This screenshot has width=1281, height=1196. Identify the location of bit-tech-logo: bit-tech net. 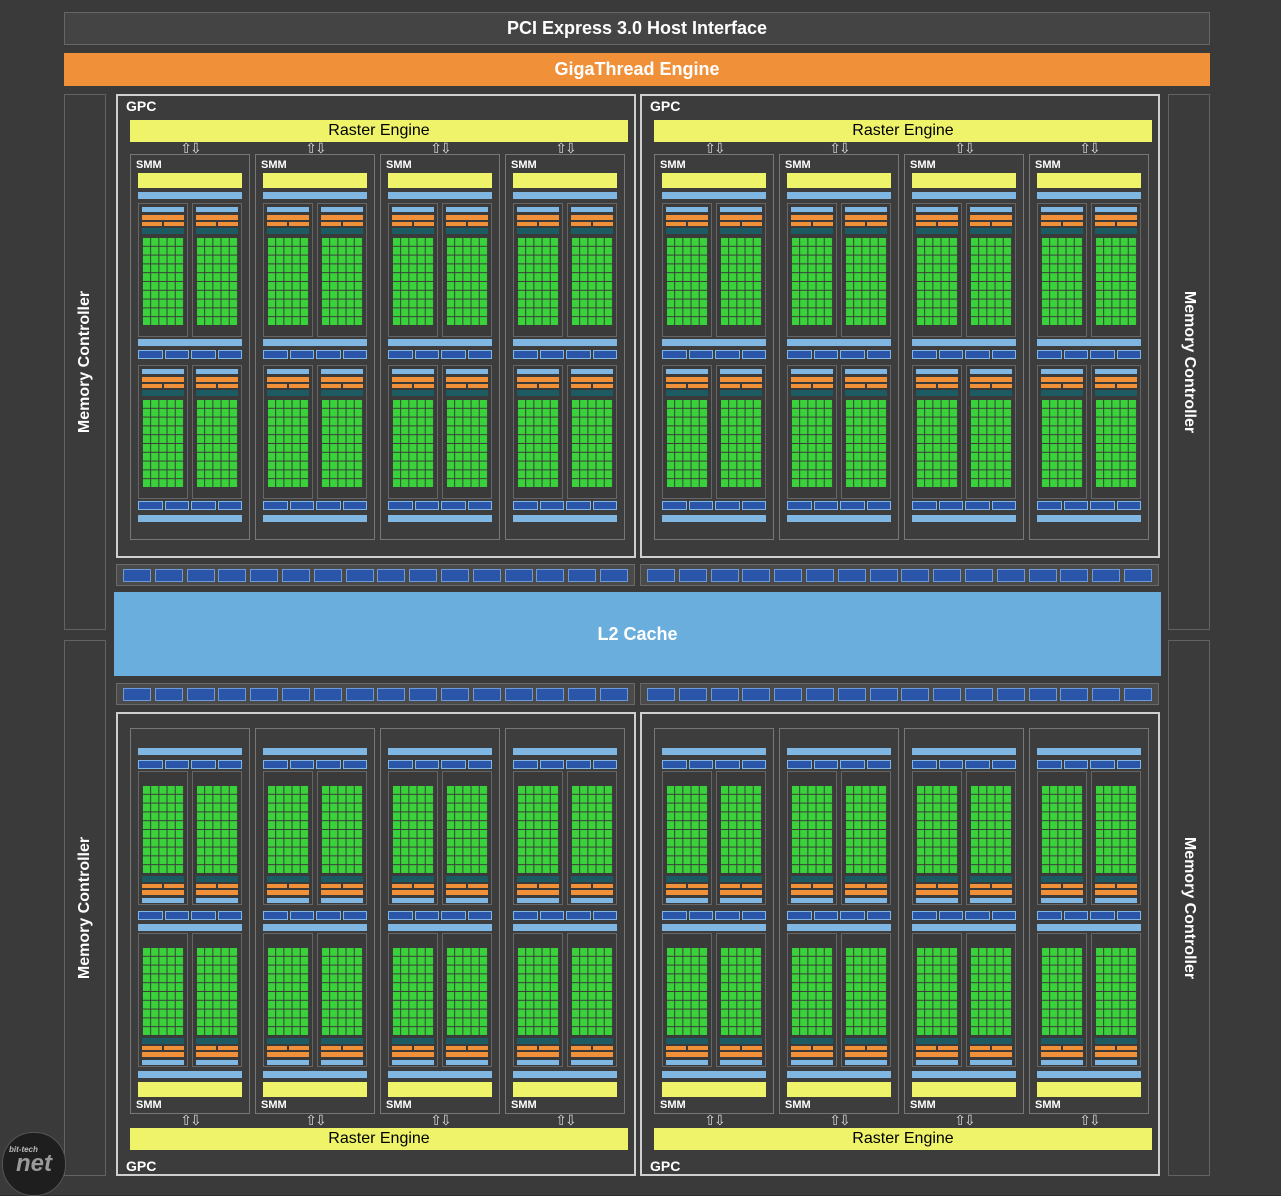
(34, 1164).